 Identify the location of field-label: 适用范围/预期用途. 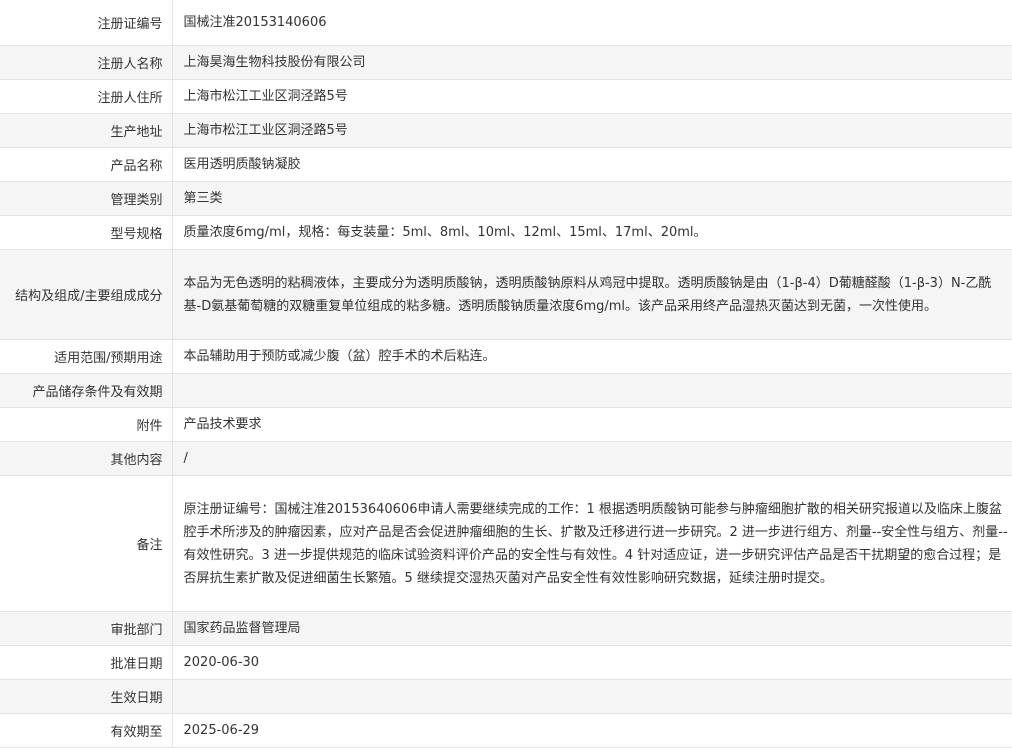
(86, 356).